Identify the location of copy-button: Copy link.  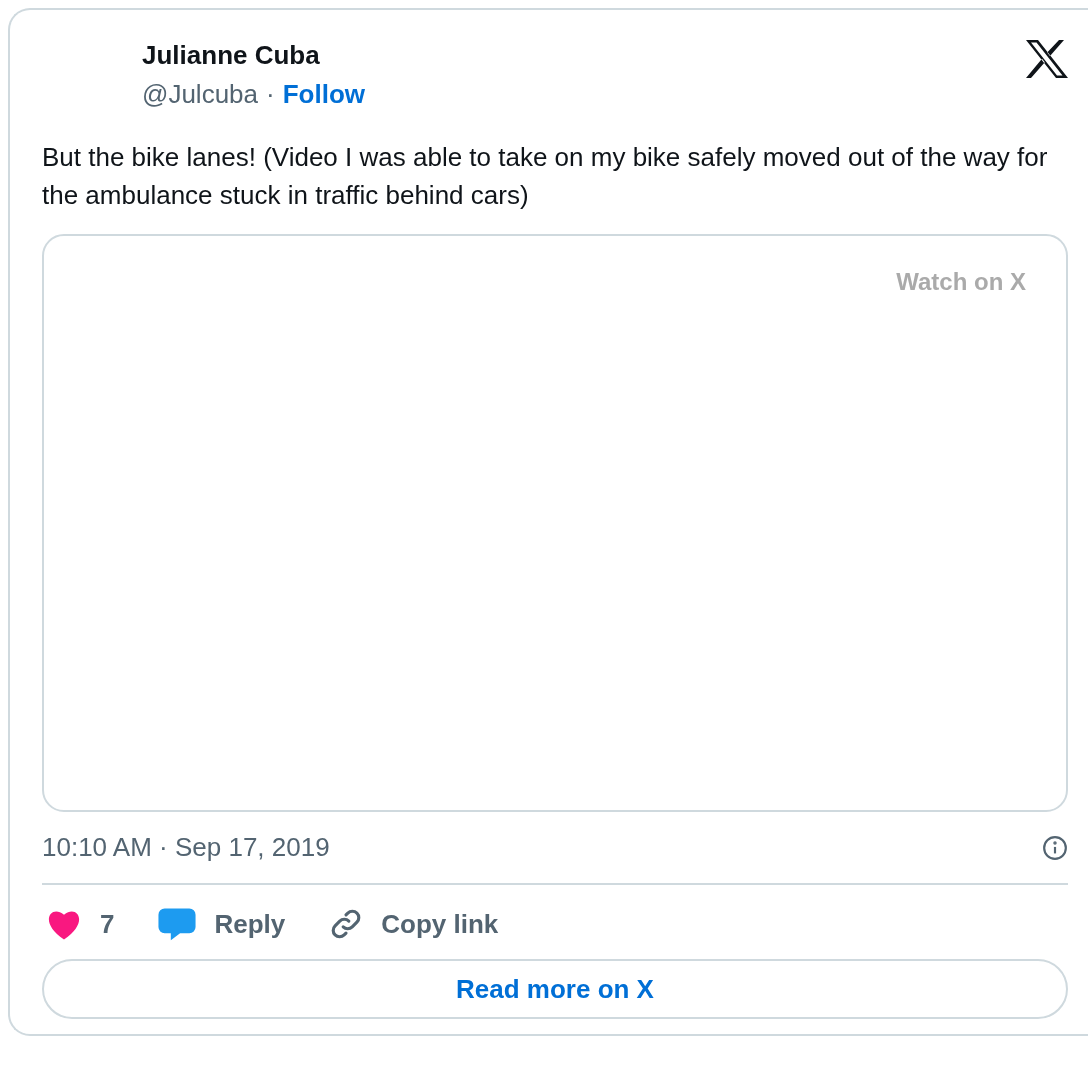
(414, 924).